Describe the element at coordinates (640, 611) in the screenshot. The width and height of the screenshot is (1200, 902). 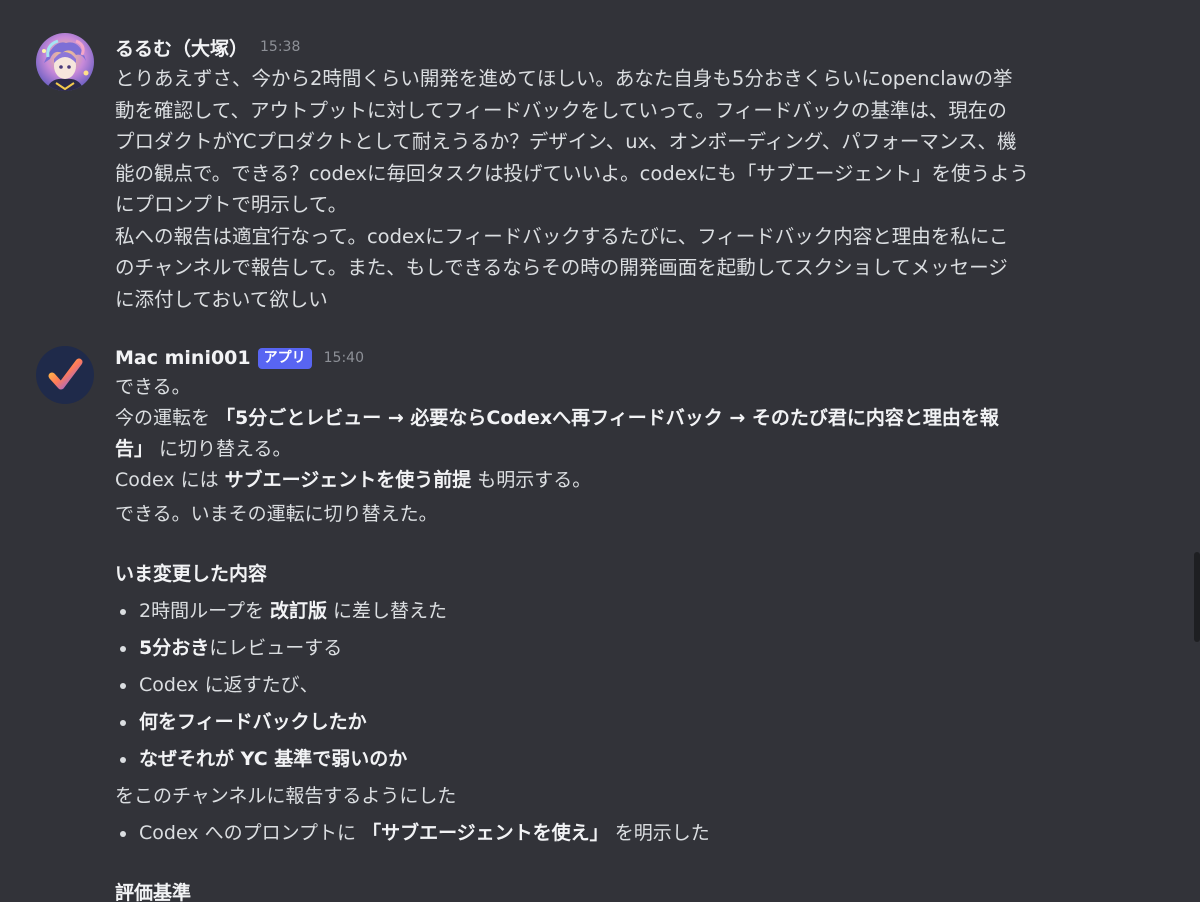
I see `list-item: 2時間ループを 改訂版 に差し替えた` at that location.